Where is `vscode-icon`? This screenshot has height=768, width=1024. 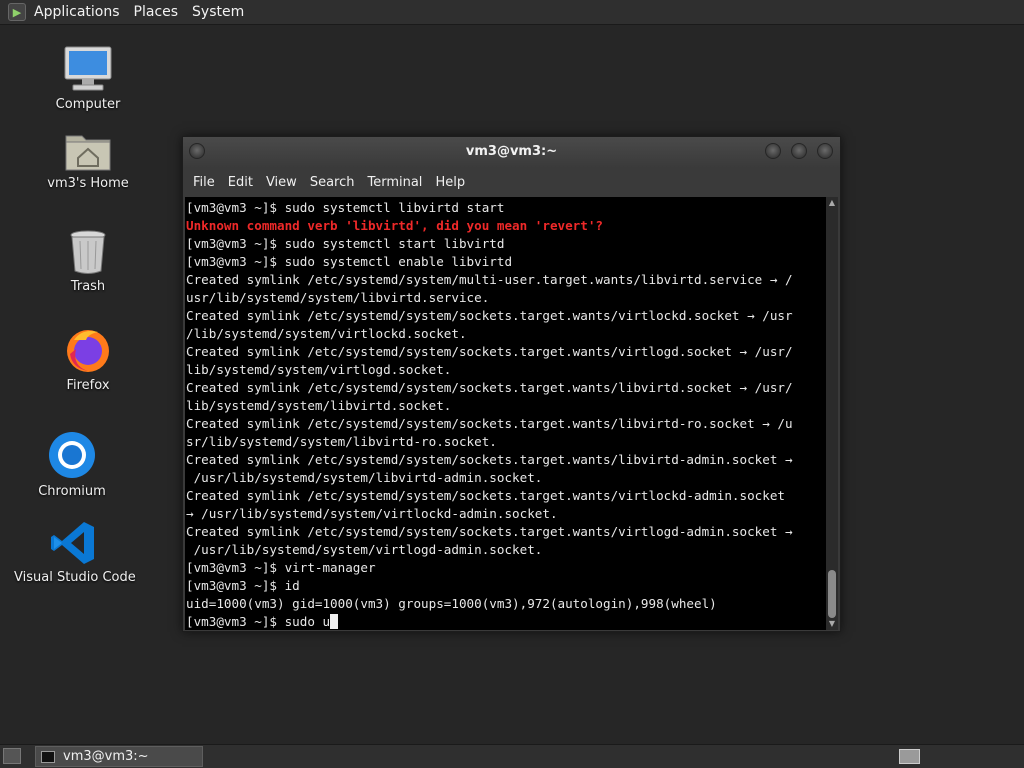 vscode-icon is located at coordinates (72, 543).